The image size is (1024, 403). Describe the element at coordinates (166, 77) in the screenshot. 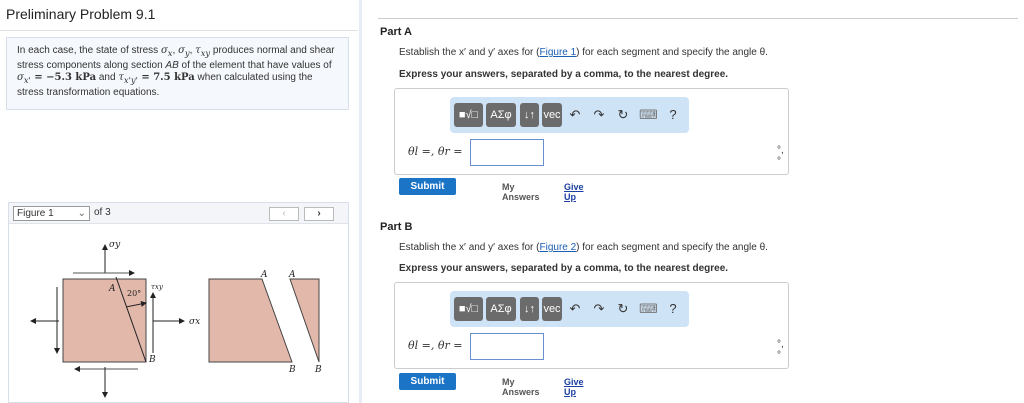

I see `value: = 7.5 kPa` at that location.